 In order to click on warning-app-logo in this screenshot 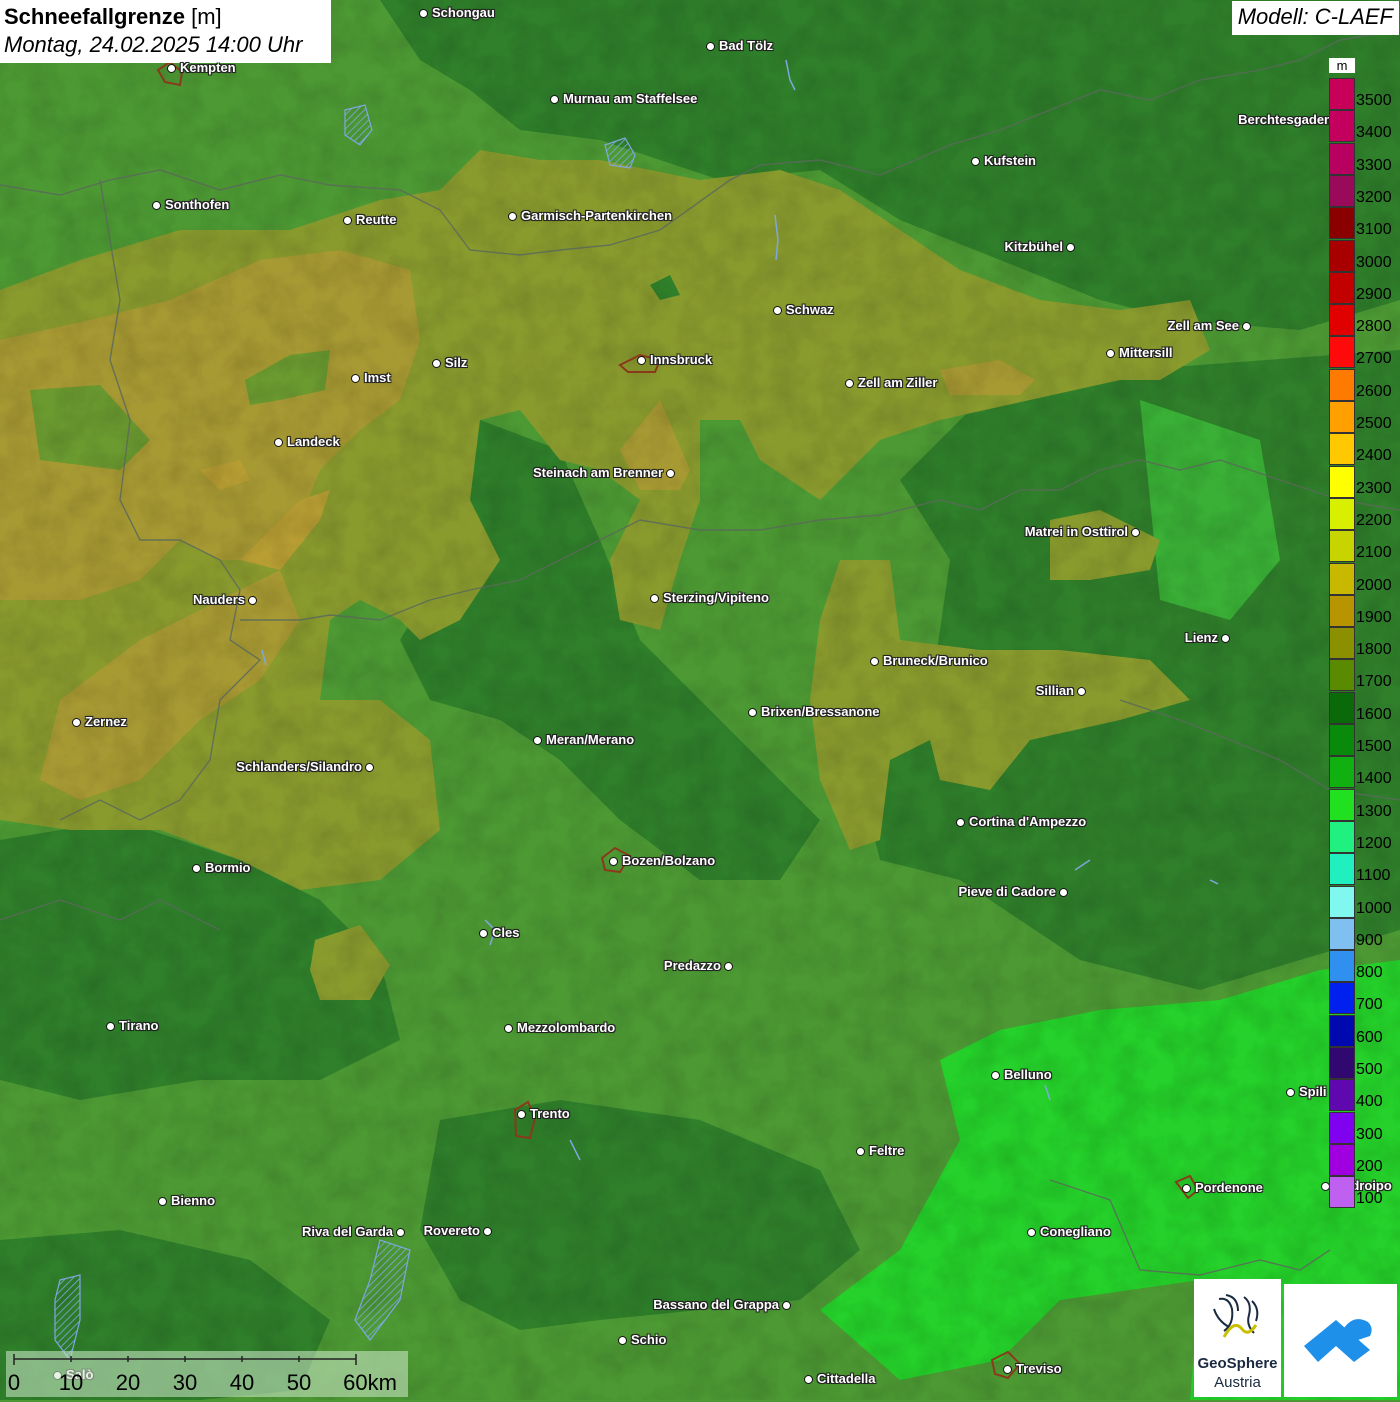, I will do `click(1340, 1340)`.